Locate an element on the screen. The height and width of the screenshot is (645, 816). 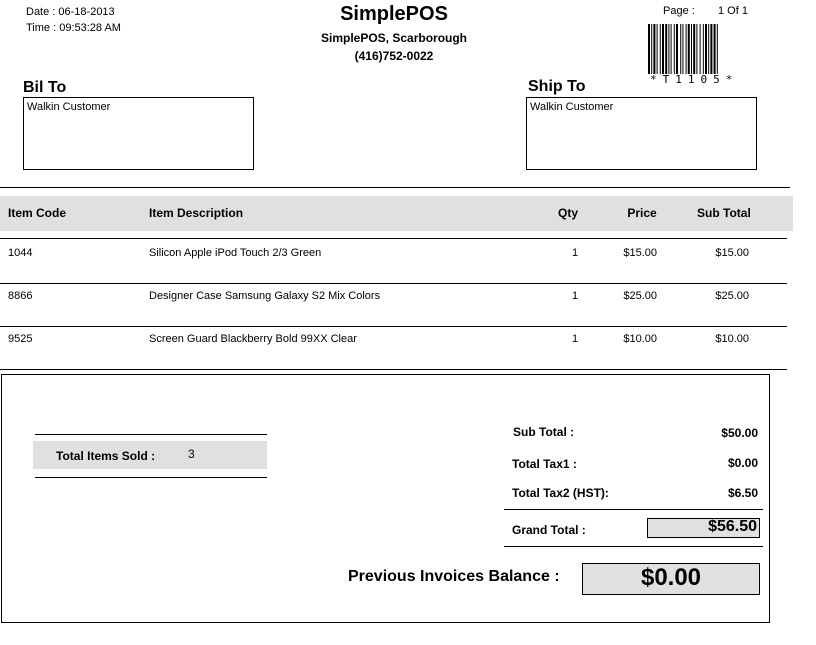
items-sold-bottom-rule is located at coordinates (151, 477).